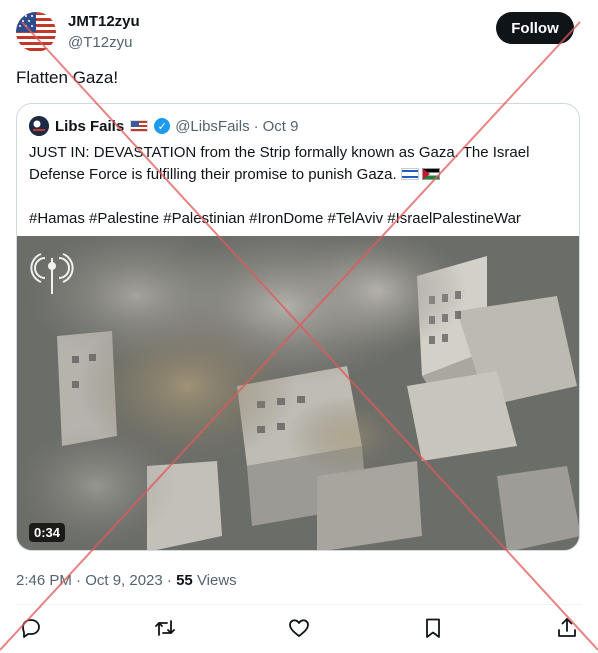  I want to click on reply-icon, so click(31, 628).